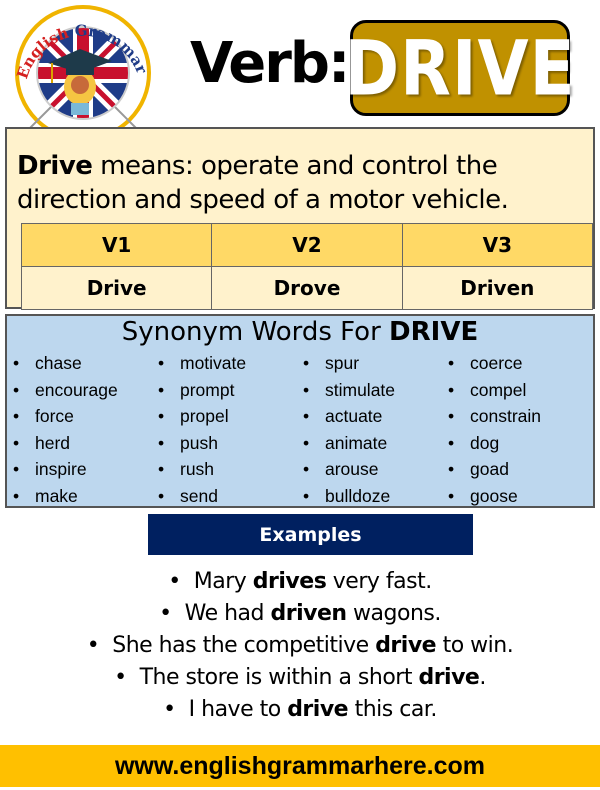 Image resolution: width=600 pixels, height=790 pixels. What do you see at coordinates (226, 469) in the screenshot?
I see `synonym-item: • rush` at bounding box center [226, 469].